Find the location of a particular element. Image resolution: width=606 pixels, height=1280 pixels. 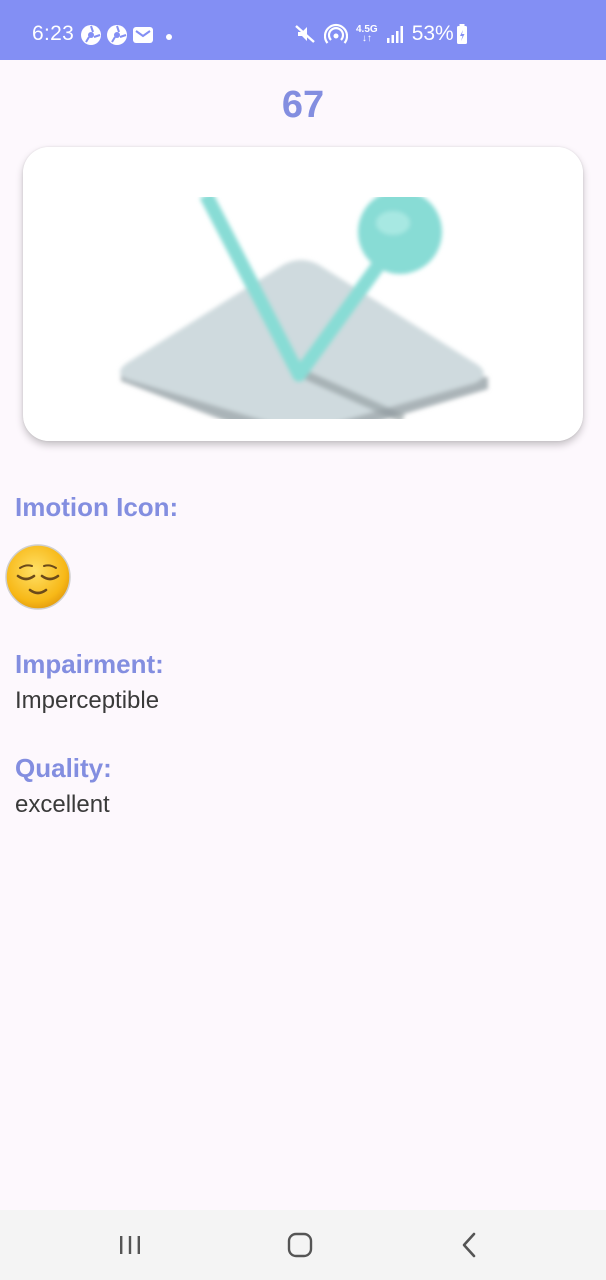

recent-apps-icon is located at coordinates (130, 1245).